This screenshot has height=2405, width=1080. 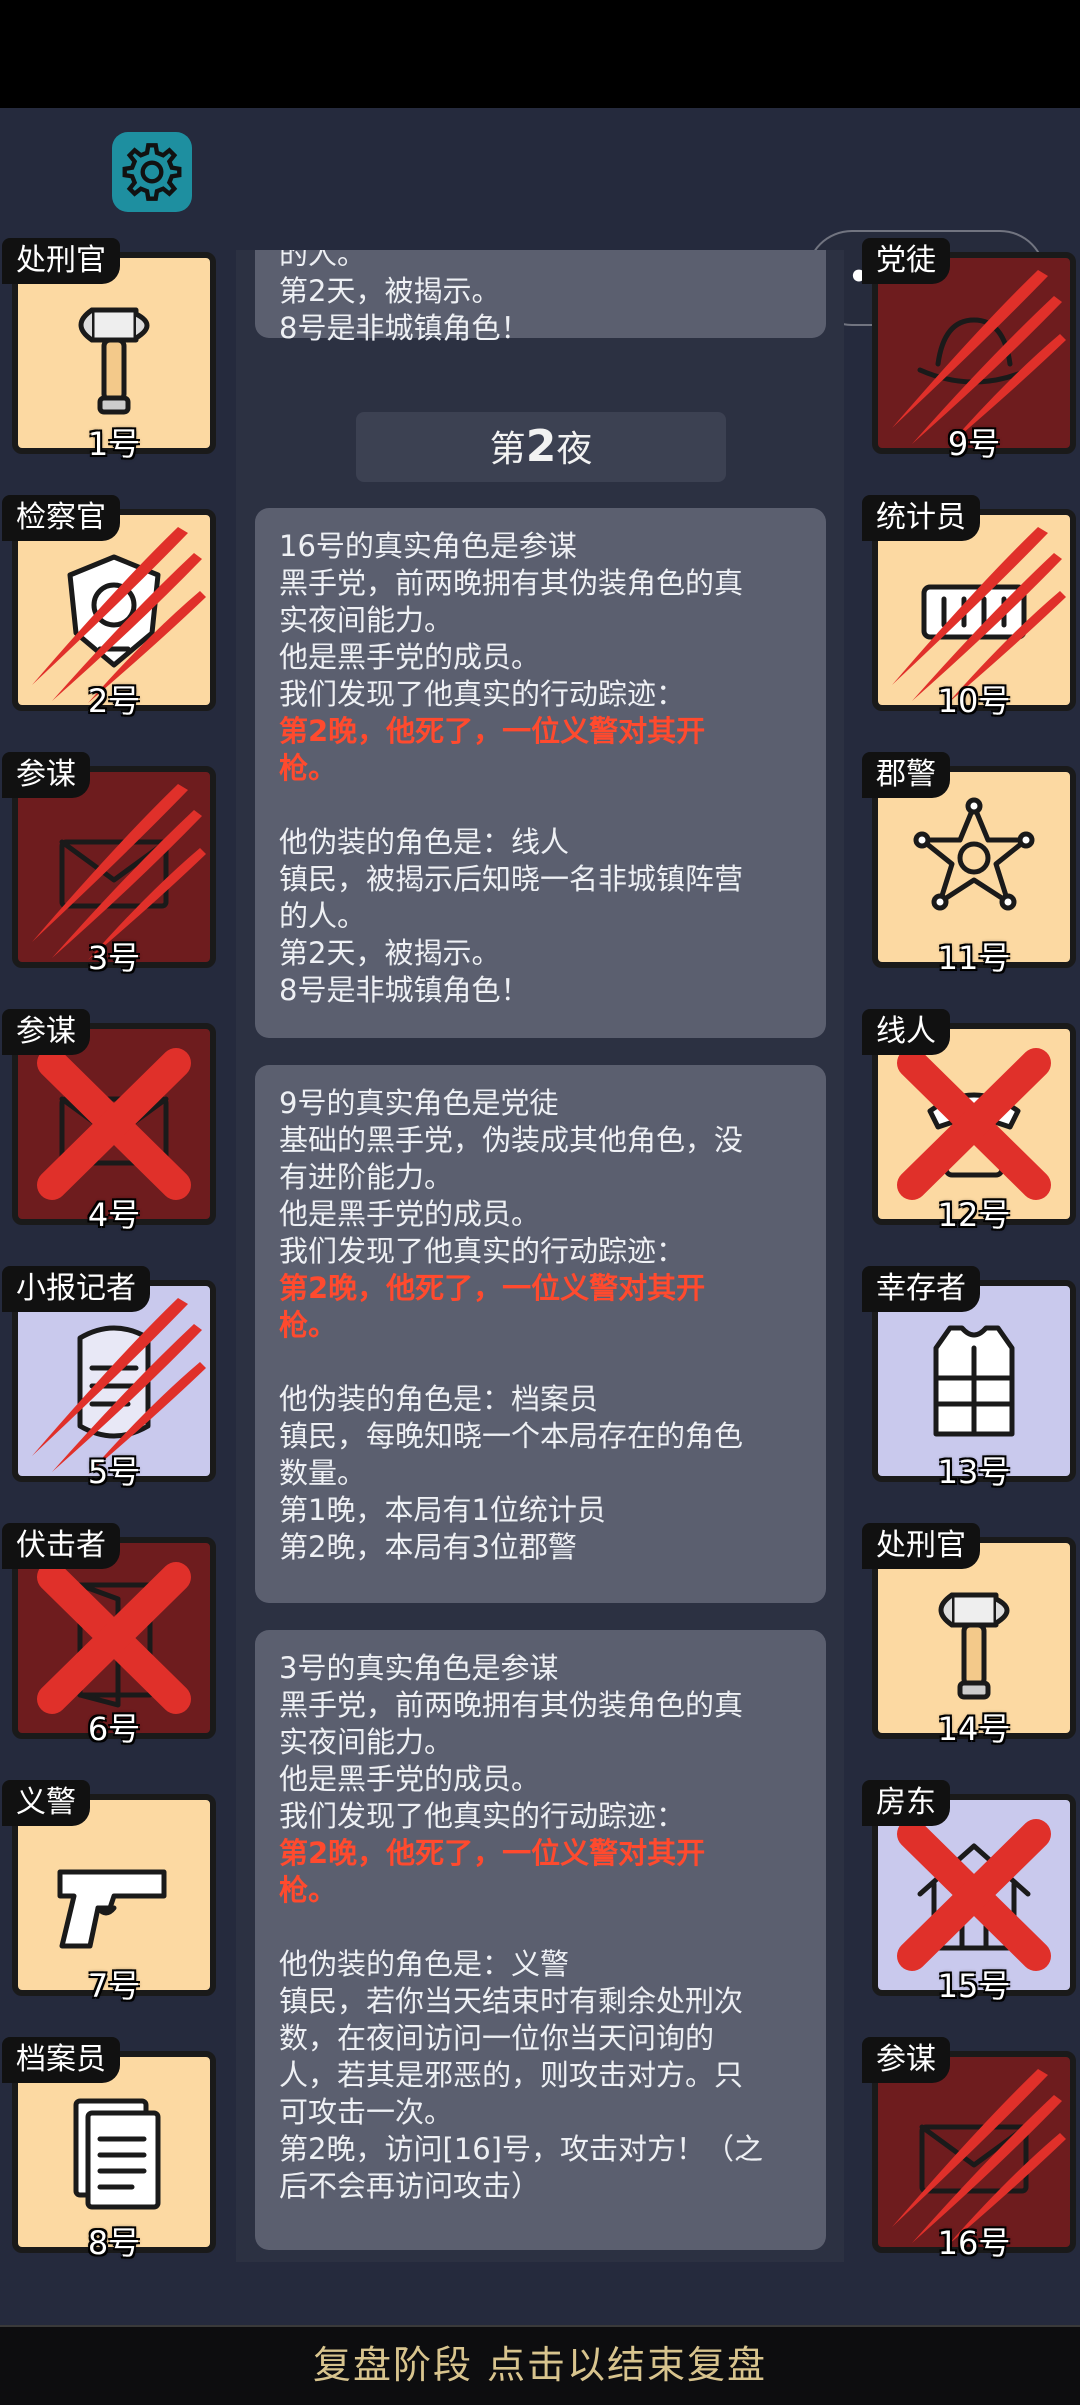 What do you see at coordinates (61, 518) in the screenshot?
I see `role-label: 检察官` at bounding box center [61, 518].